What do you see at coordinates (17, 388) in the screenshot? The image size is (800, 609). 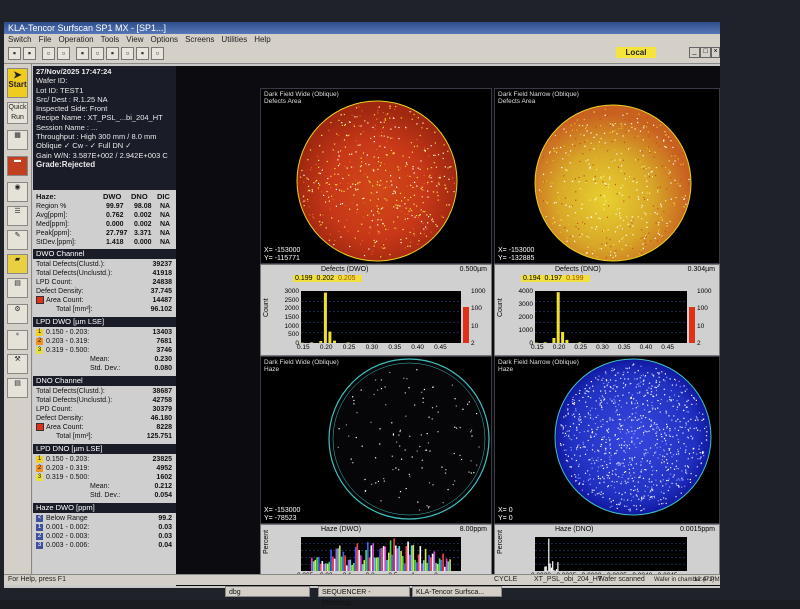 I see `report-button: ▤` at bounding box center [17, 388].